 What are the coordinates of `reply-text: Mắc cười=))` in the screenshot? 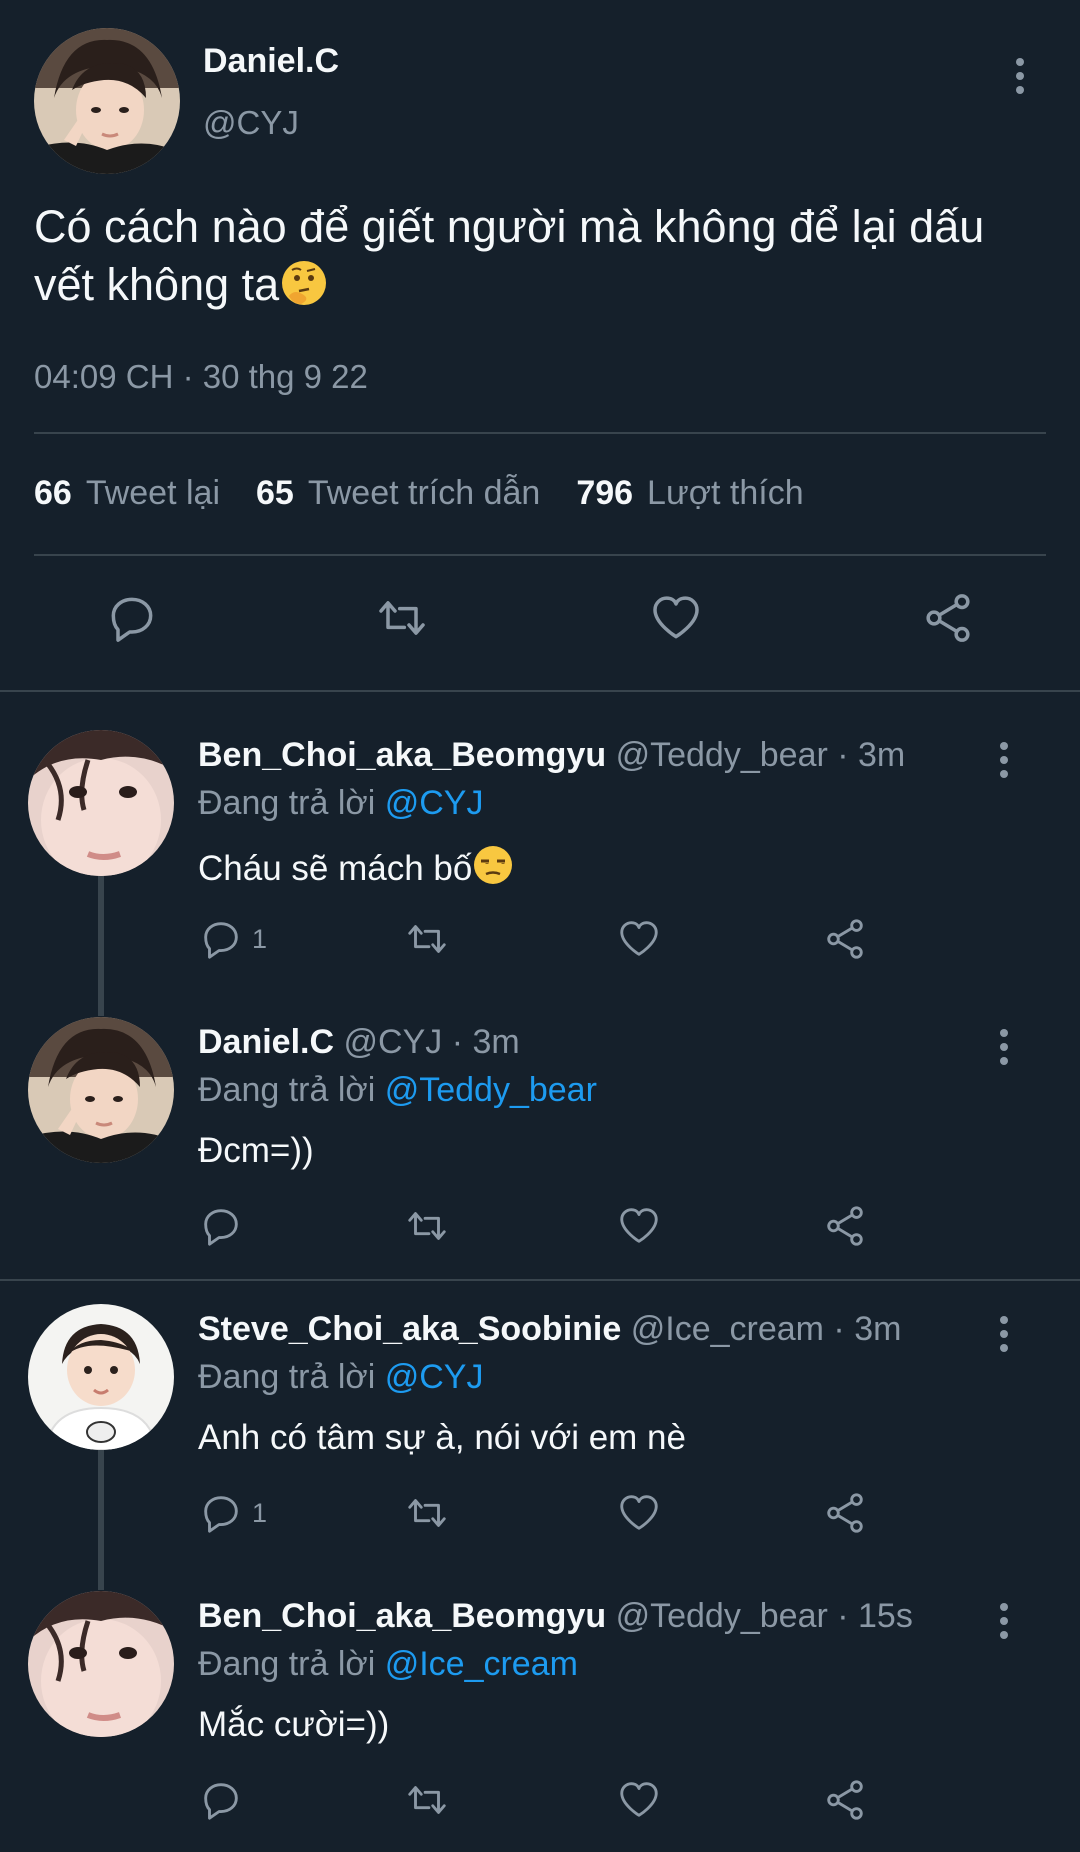 It's located at (294, 1724).